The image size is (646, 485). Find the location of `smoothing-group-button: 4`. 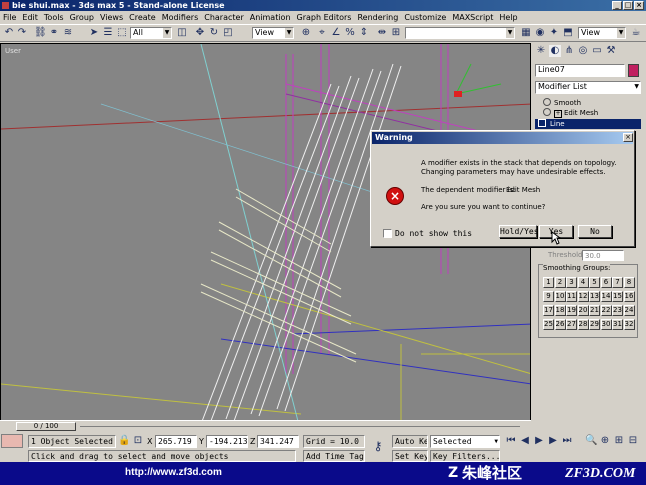

smoothing-group-button: 4 is located at coordinates (583, 282).